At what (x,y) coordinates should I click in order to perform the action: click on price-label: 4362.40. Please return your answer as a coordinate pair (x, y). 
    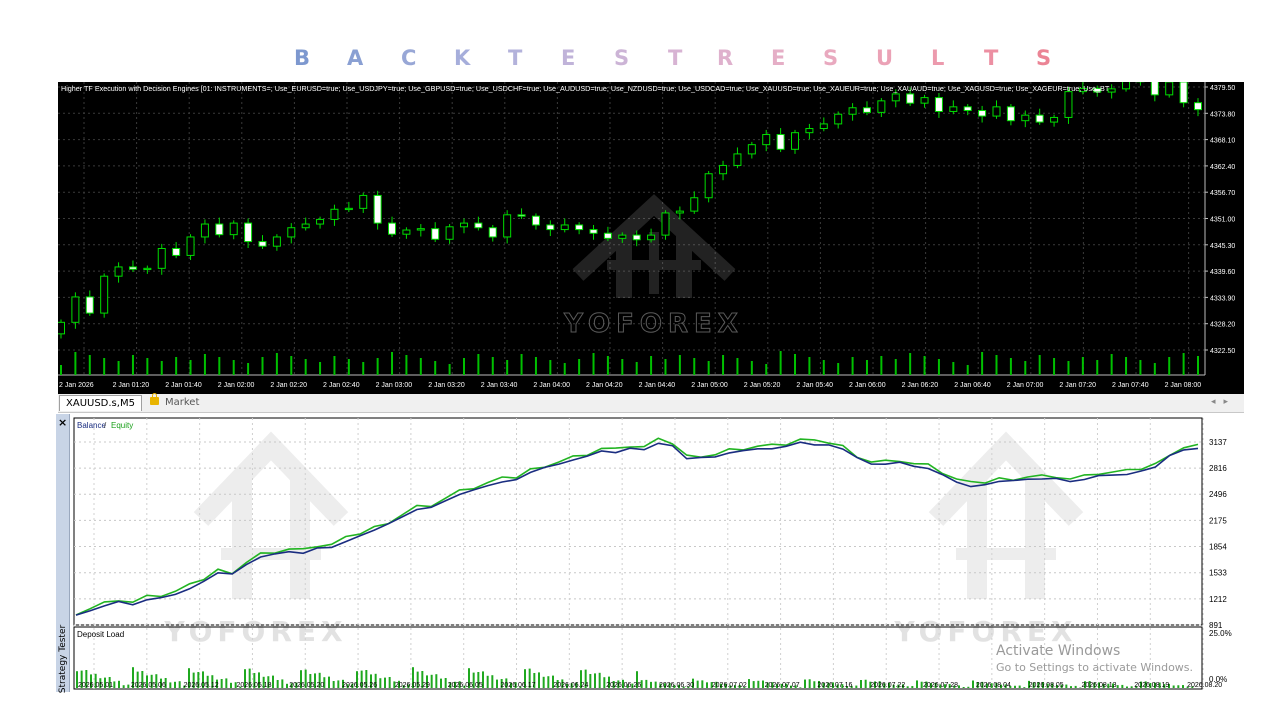
    Looking at the image, I should click on (1222, 167).